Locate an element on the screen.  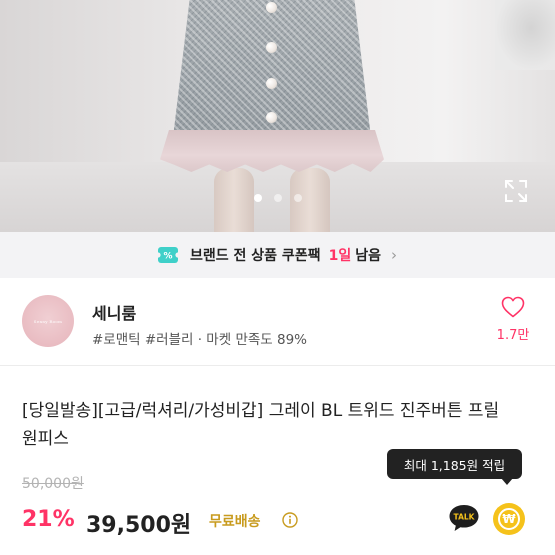
discount-rate: 21% is located at coordinates (48, 519).